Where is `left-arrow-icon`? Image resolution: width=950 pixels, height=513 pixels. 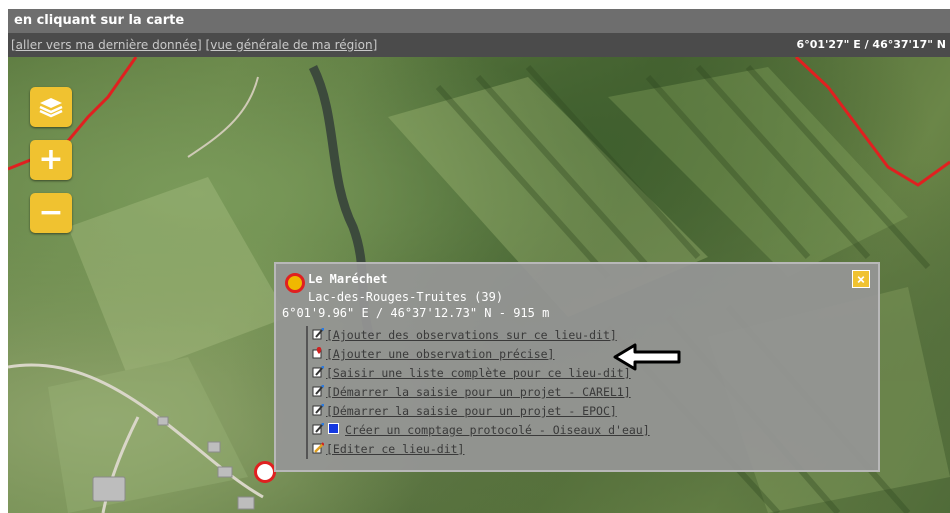
left-arrow-icon is located at coordinates (647, 357).